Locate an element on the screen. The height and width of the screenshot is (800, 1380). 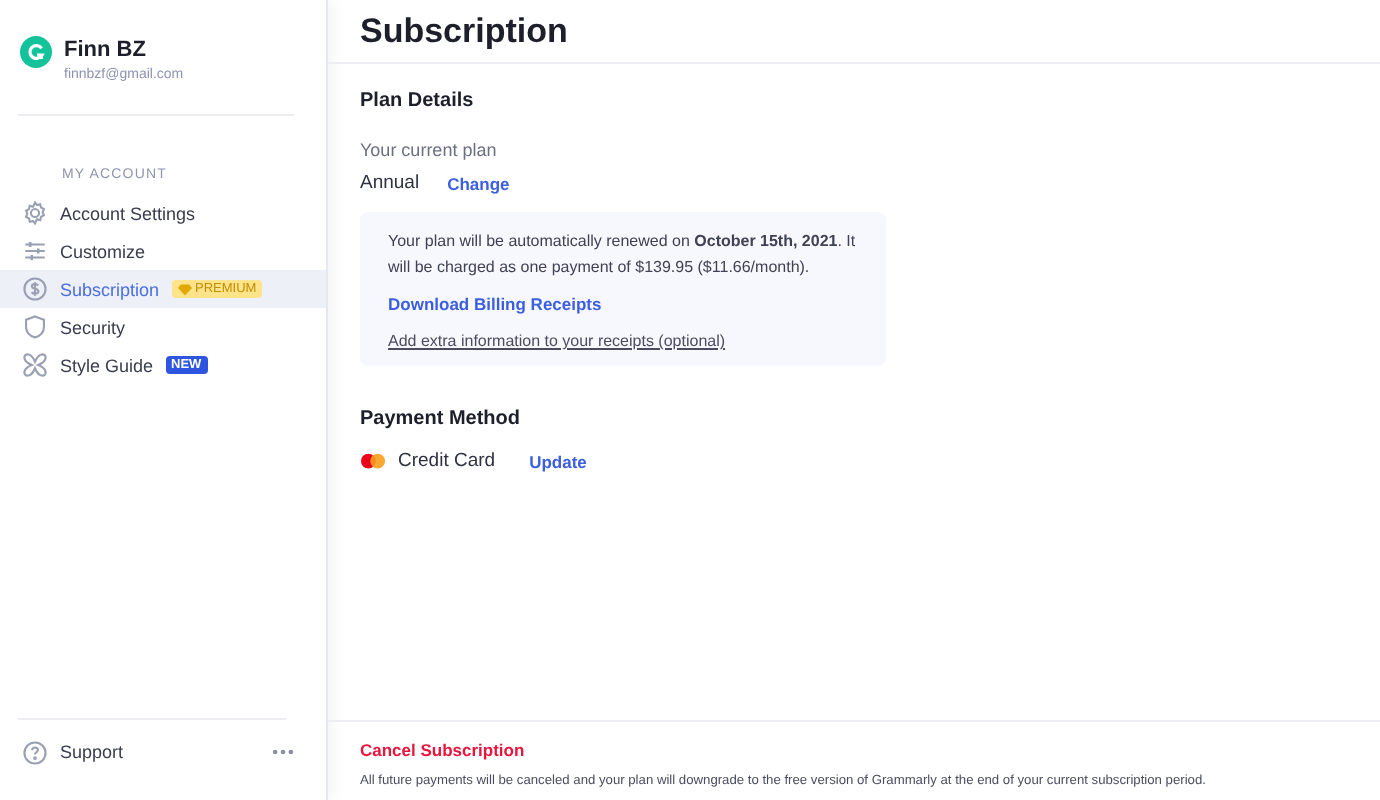
renewal-text: Your plan will be automatically renewed on October 15th, 2021. It will be charged as one payment of $139.95 ($11.66/month). is located at coordinates (623, 255).